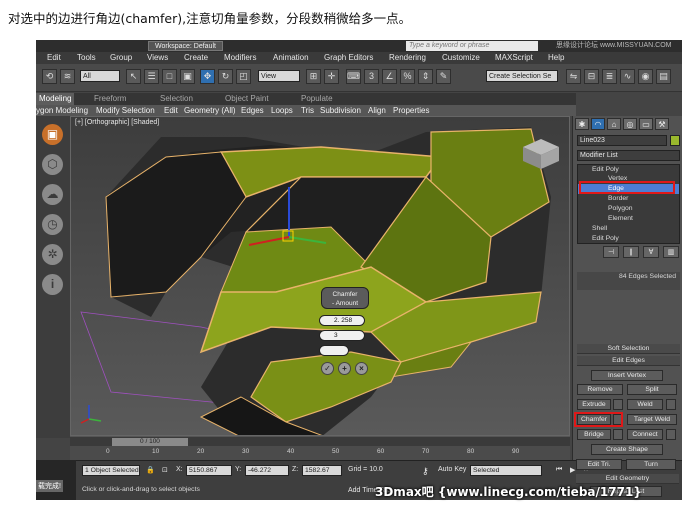  What do you see at coordinates (627, 449) in the screenshot?
I see `create-shape-button: Create Shape` at bounding box center [627, 449].